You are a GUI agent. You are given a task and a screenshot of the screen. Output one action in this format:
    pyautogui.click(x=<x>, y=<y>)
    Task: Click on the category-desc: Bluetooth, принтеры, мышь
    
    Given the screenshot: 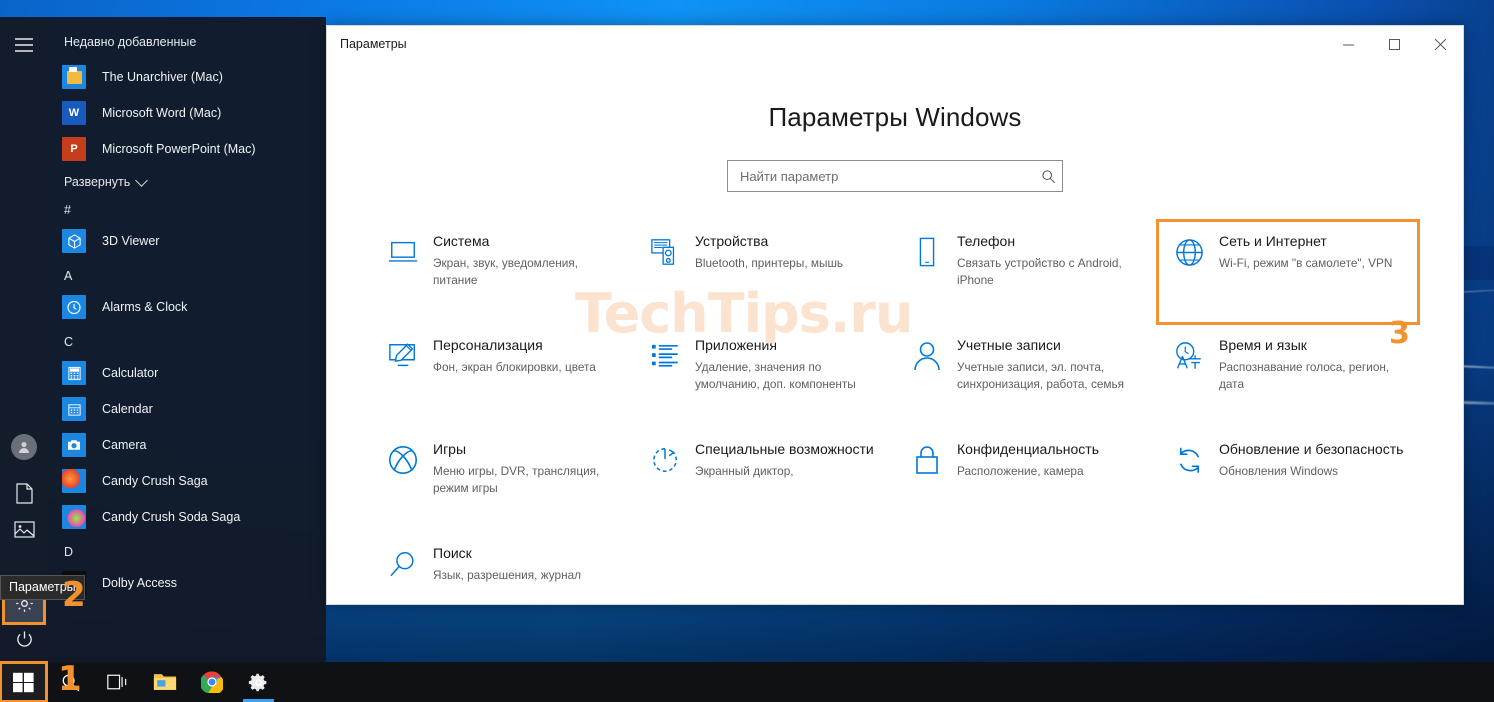 What is the action you would take?
    pyautogui.click(x=769, y=263)
    